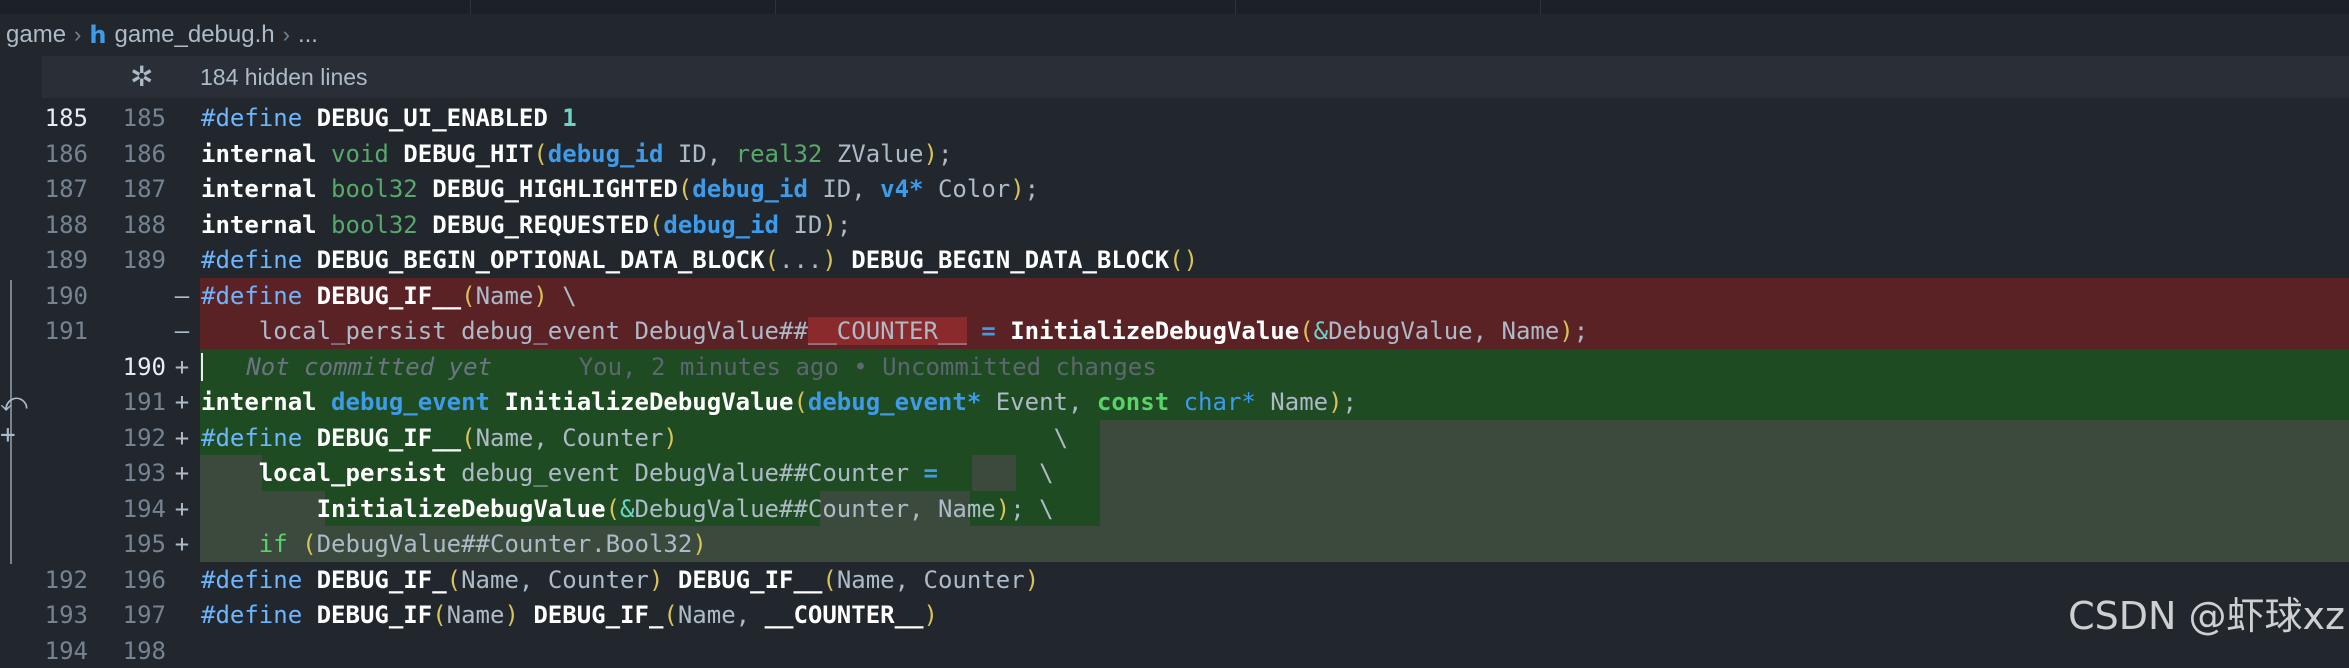  What do you see at coordinates (454, 544) in the screenshot?
I see `code-text: if (DebugValue##Counter.Bool32)` at bounding box center [454, 544].